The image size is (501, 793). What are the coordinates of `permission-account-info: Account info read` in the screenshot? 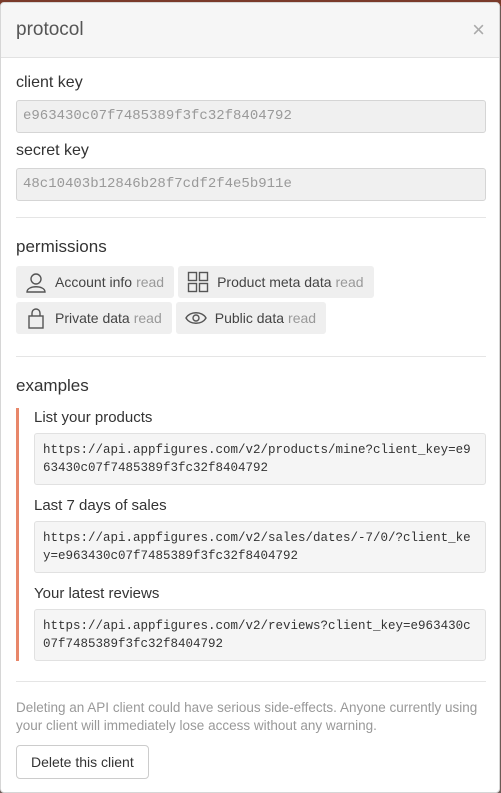 It's located at (95, 282).